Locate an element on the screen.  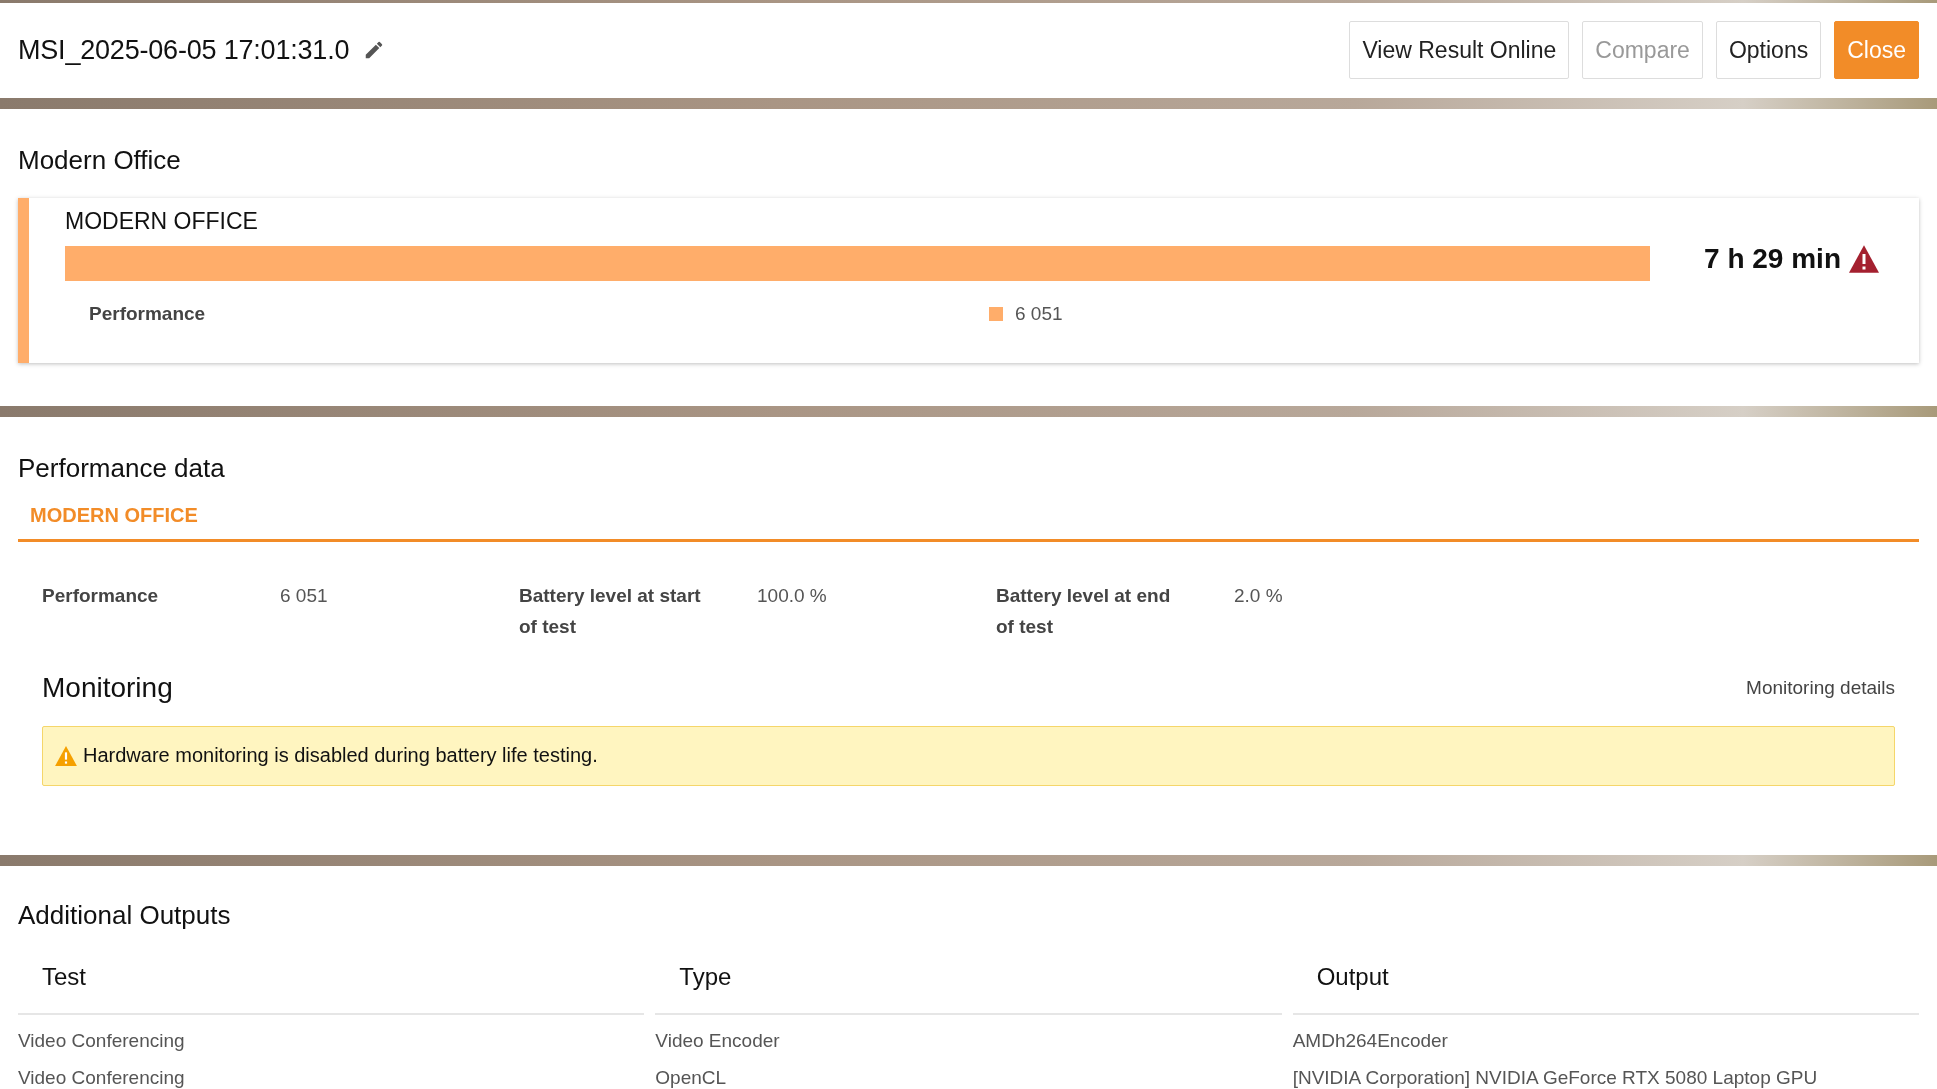
column-header: Type is located at coordinates (968, 982).